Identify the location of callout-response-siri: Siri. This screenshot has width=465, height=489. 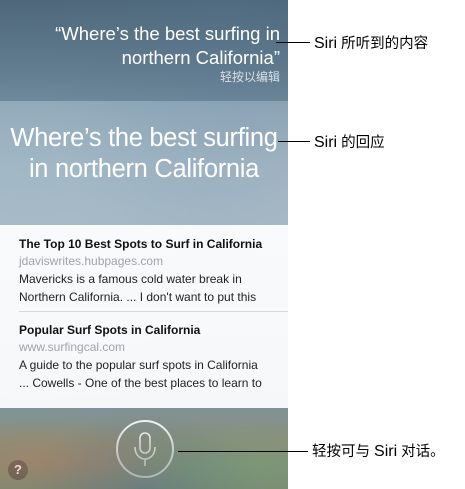
(326, 142).